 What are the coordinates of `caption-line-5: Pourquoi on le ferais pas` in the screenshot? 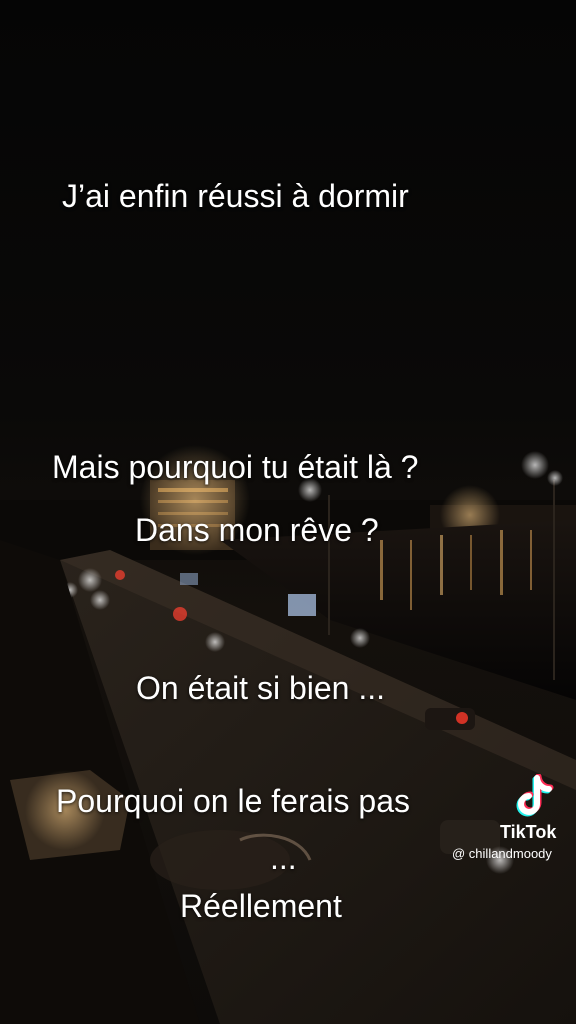 It's located at (233, 801).